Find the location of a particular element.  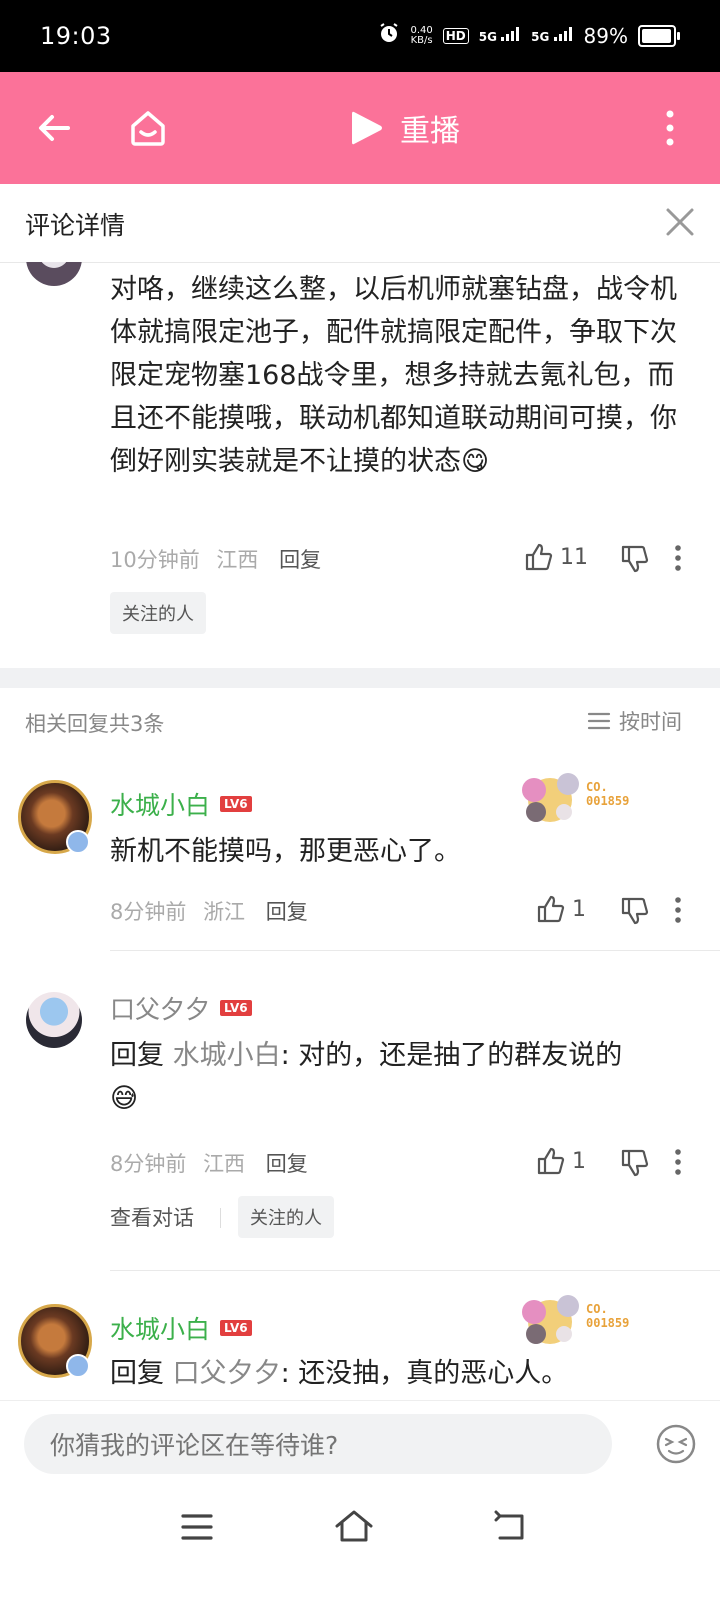

more-menu-button is located at coordinates (670, 128).